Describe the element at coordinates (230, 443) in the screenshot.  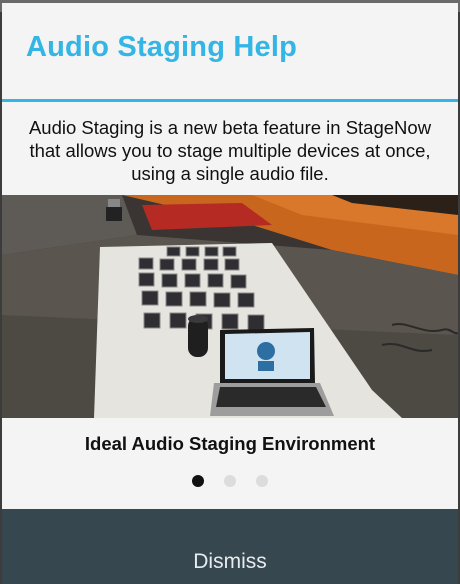
I see `photo-caption: Ideal Audio Staging Environment` at that location.